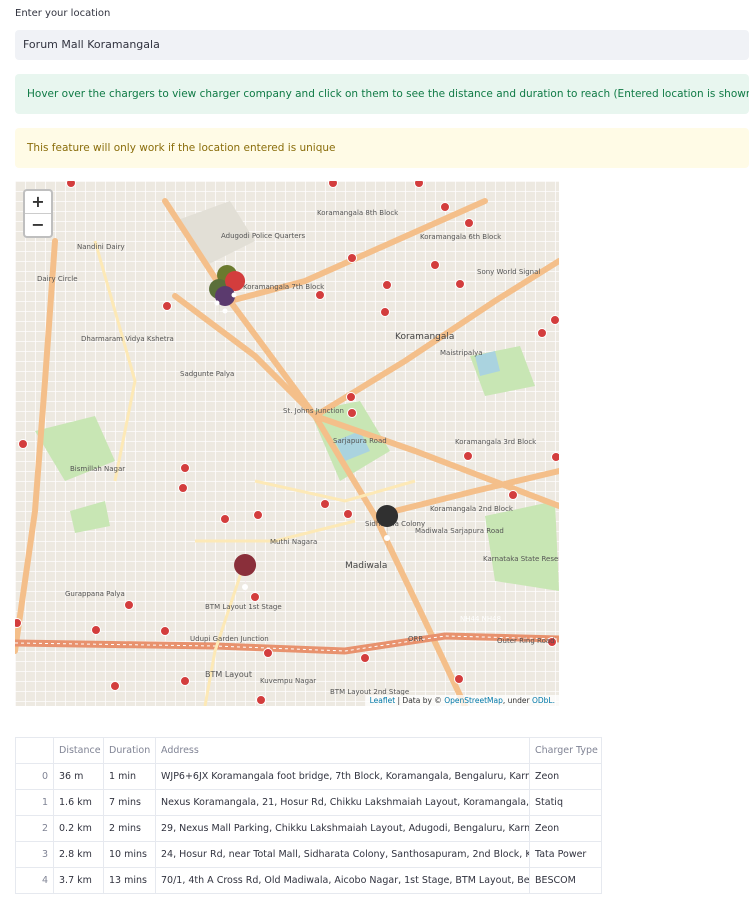  What do you see at coordinates (472, 509) in the screenshot?
I see `map-label: Koramangala 2nd Block` at bounding box center [472, 509].